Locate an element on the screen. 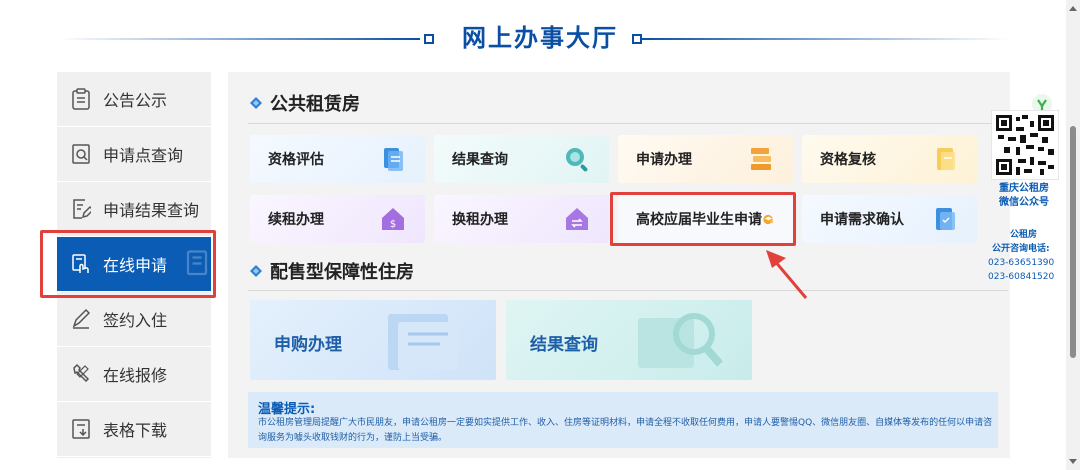  page-title: 网上办事大厅 is located at coordinates (540, 38).